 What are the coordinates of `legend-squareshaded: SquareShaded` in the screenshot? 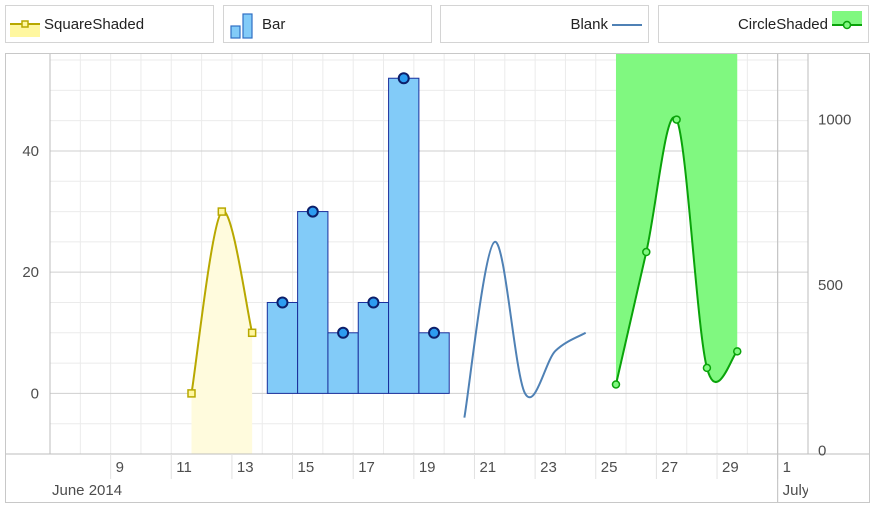 It's located at (109, 24).